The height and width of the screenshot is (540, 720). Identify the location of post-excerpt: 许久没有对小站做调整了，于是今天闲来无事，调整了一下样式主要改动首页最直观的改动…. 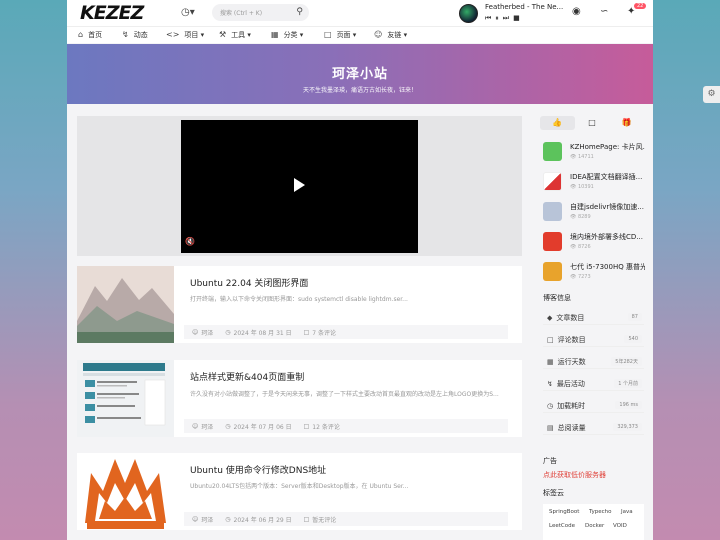
(344, 394).